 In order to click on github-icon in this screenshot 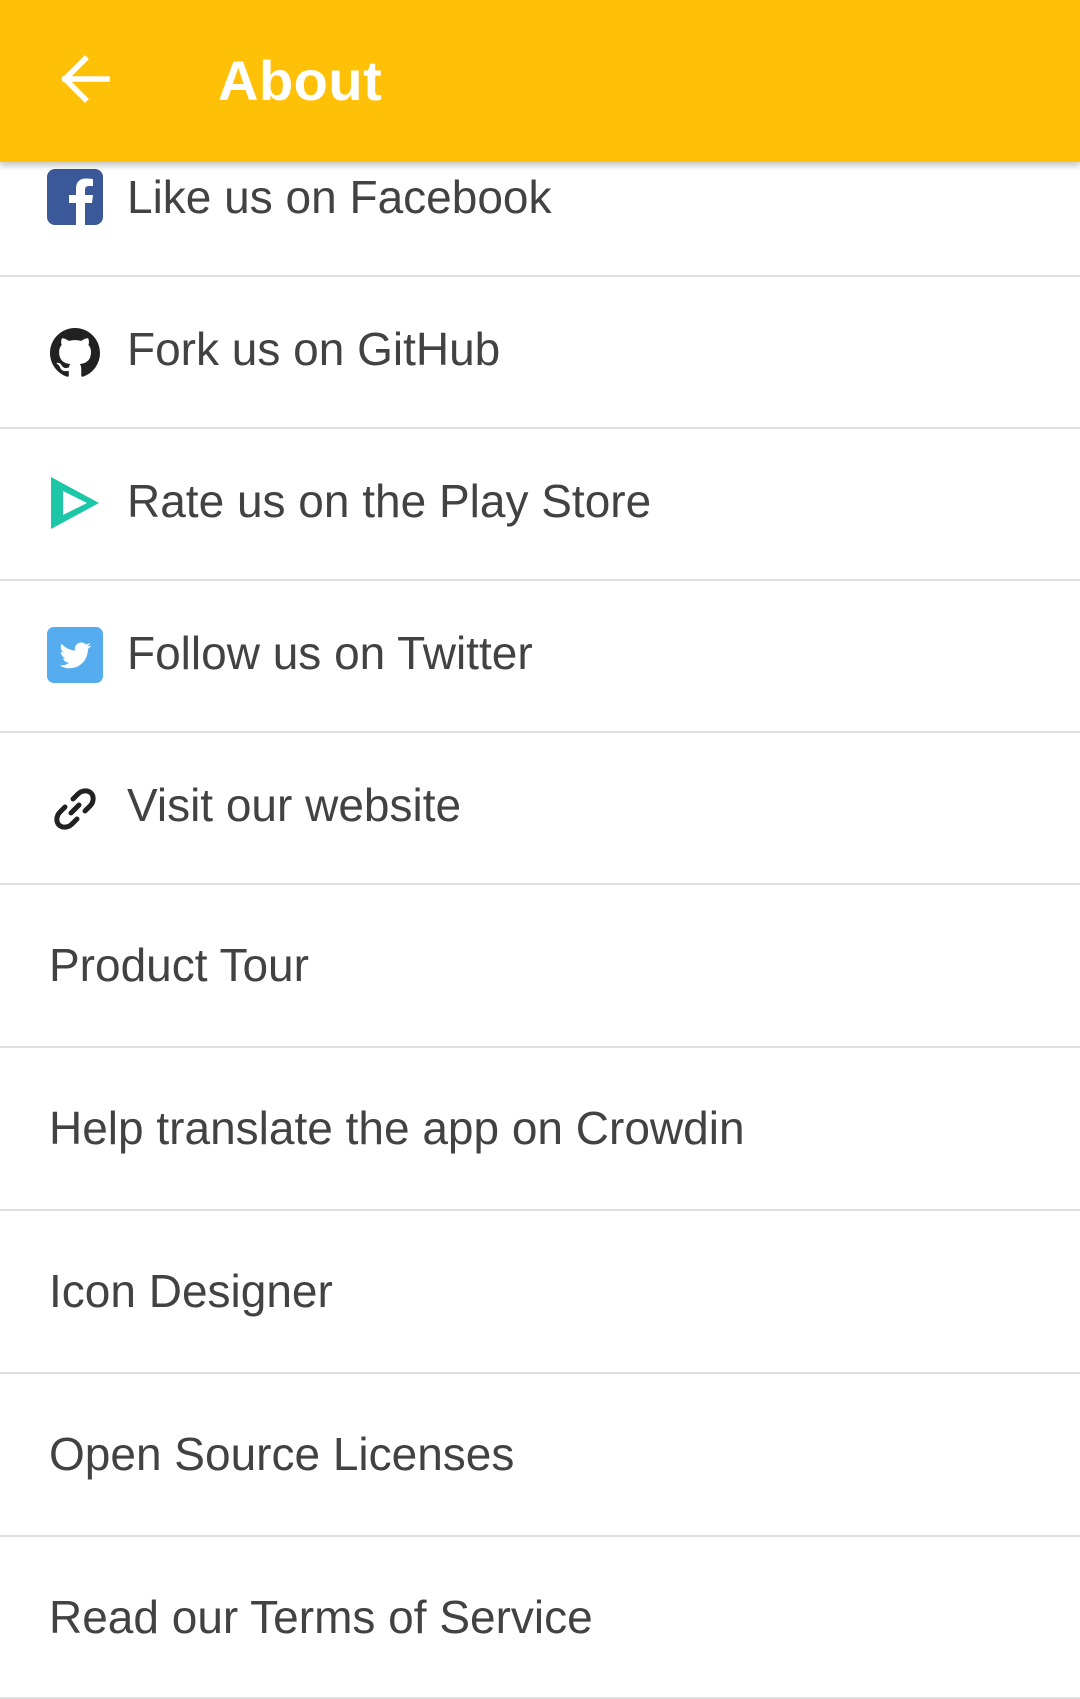, I will do `click(75, 353)`.